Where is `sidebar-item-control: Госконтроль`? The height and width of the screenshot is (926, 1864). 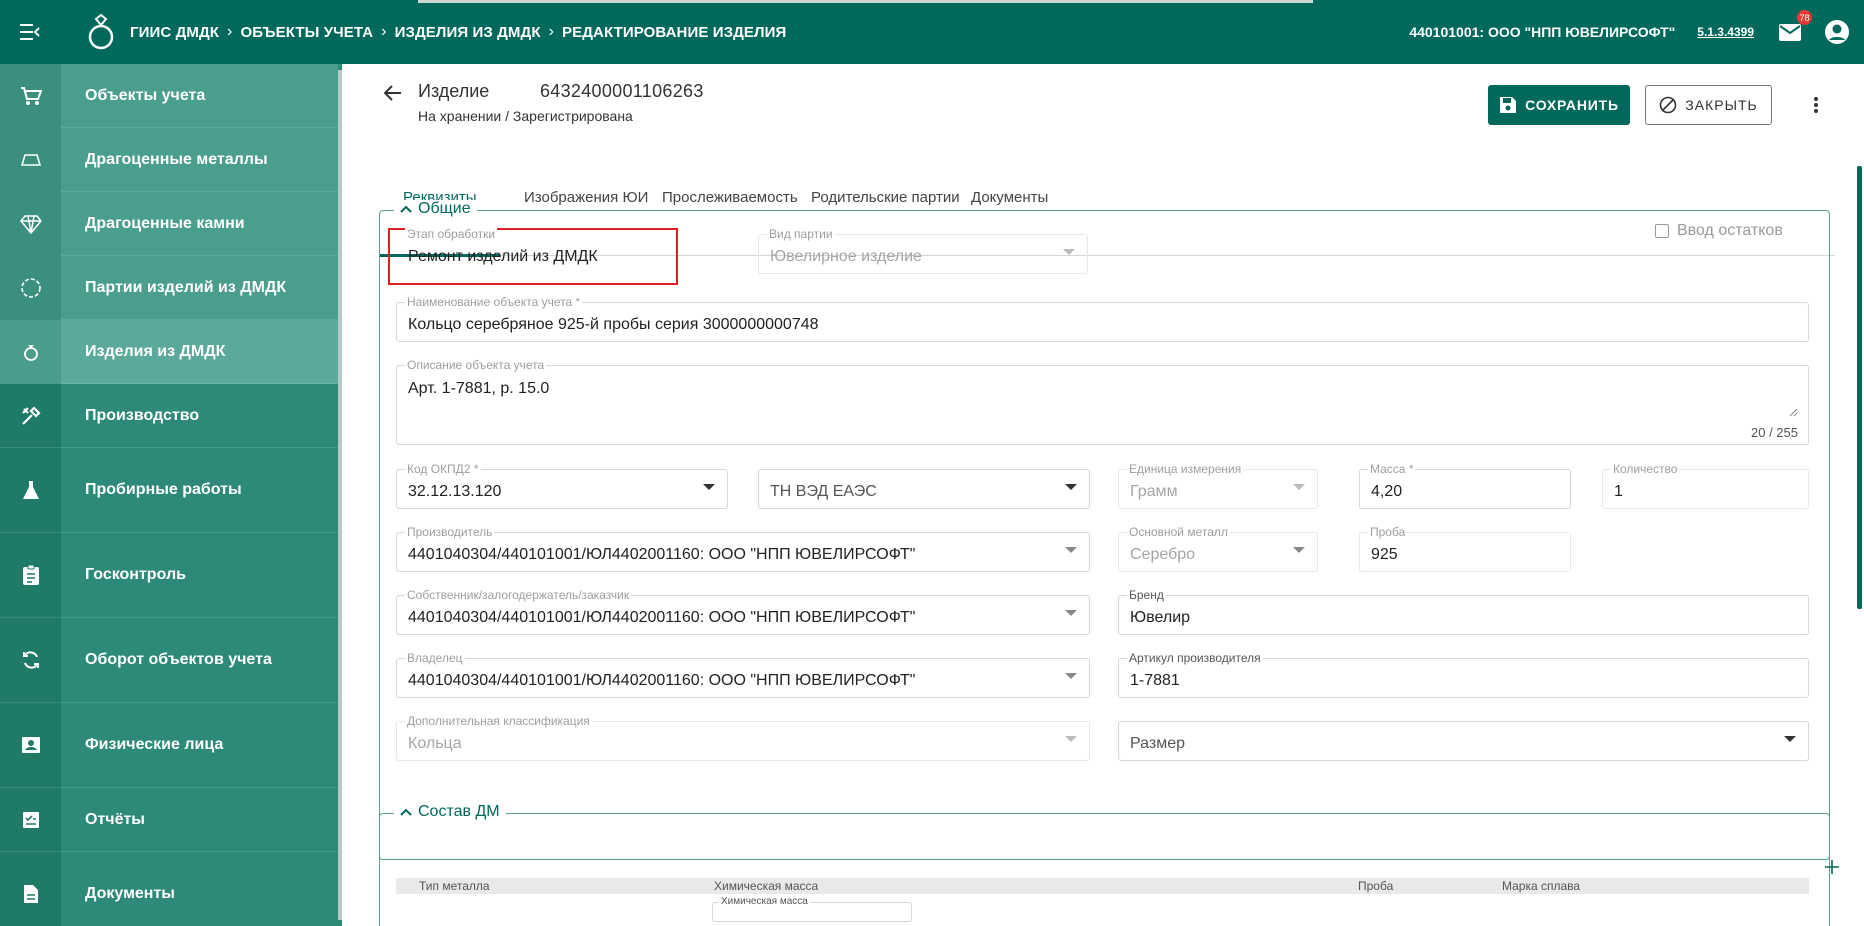
sidebar-item-control: Госконтроль is located at coordinates (169, 575).